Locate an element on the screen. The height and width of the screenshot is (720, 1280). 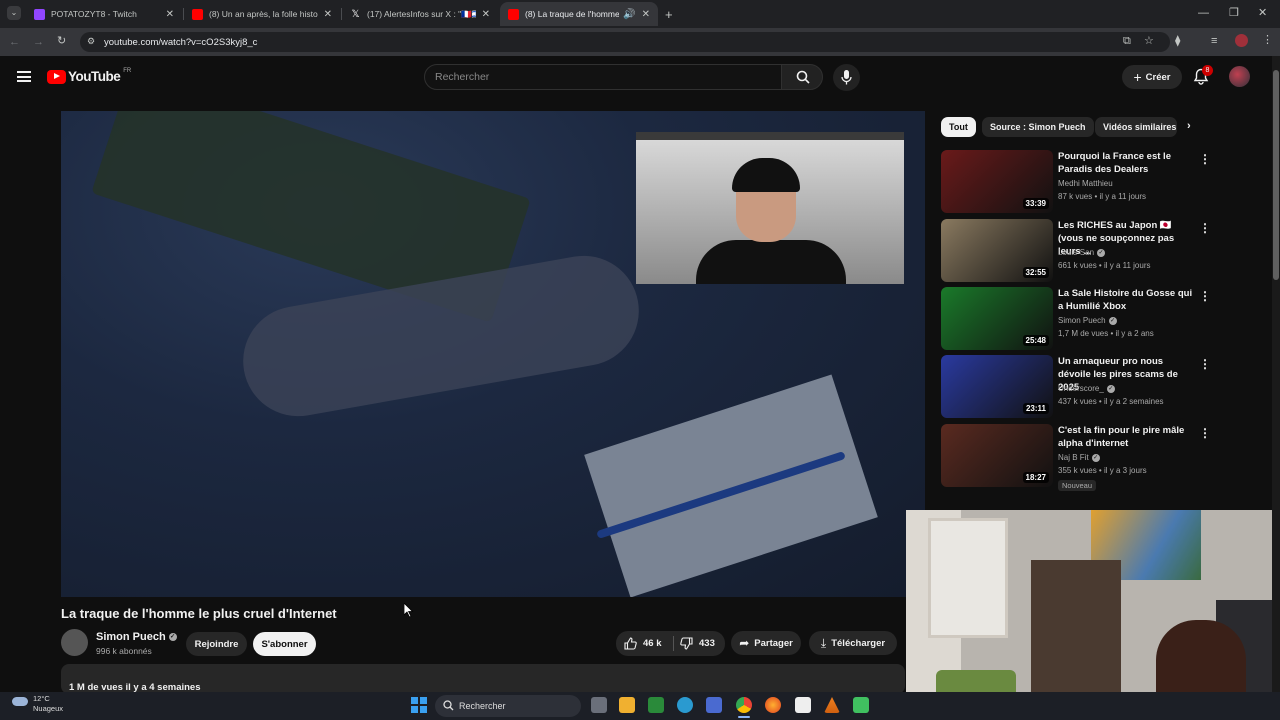
url-text: youtube.com/watch?v=cO2S3kyj8_c is located at coordinates (181, 42).